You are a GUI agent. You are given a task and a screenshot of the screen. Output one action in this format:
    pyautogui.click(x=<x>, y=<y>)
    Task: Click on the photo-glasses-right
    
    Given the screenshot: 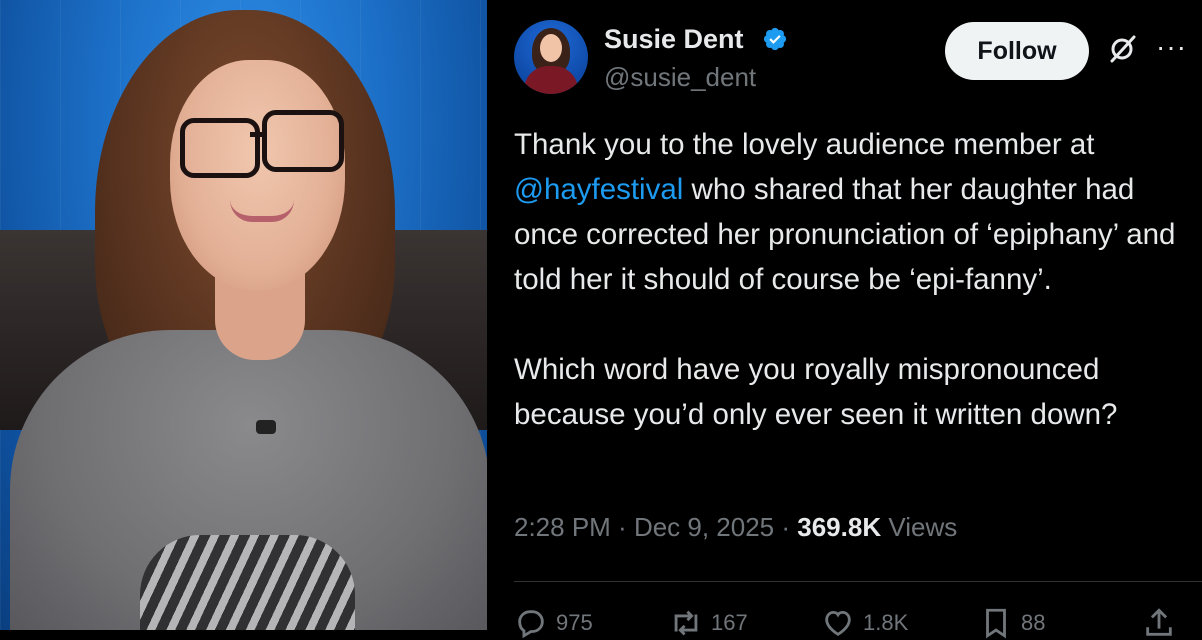 What is the action you would take?
    pyautogui.click(x=303, y=141)
    